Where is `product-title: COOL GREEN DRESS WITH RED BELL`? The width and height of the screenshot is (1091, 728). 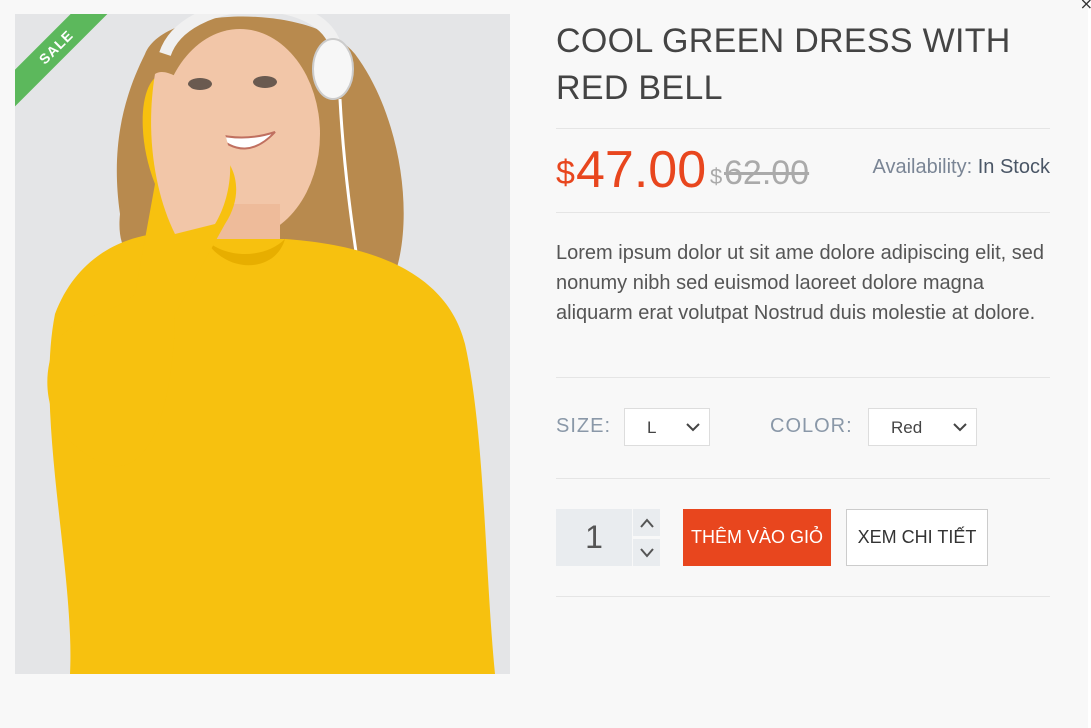 product-title: COOL GREEN DRESS WITH RED BELL is located at coordinates (783, 64).